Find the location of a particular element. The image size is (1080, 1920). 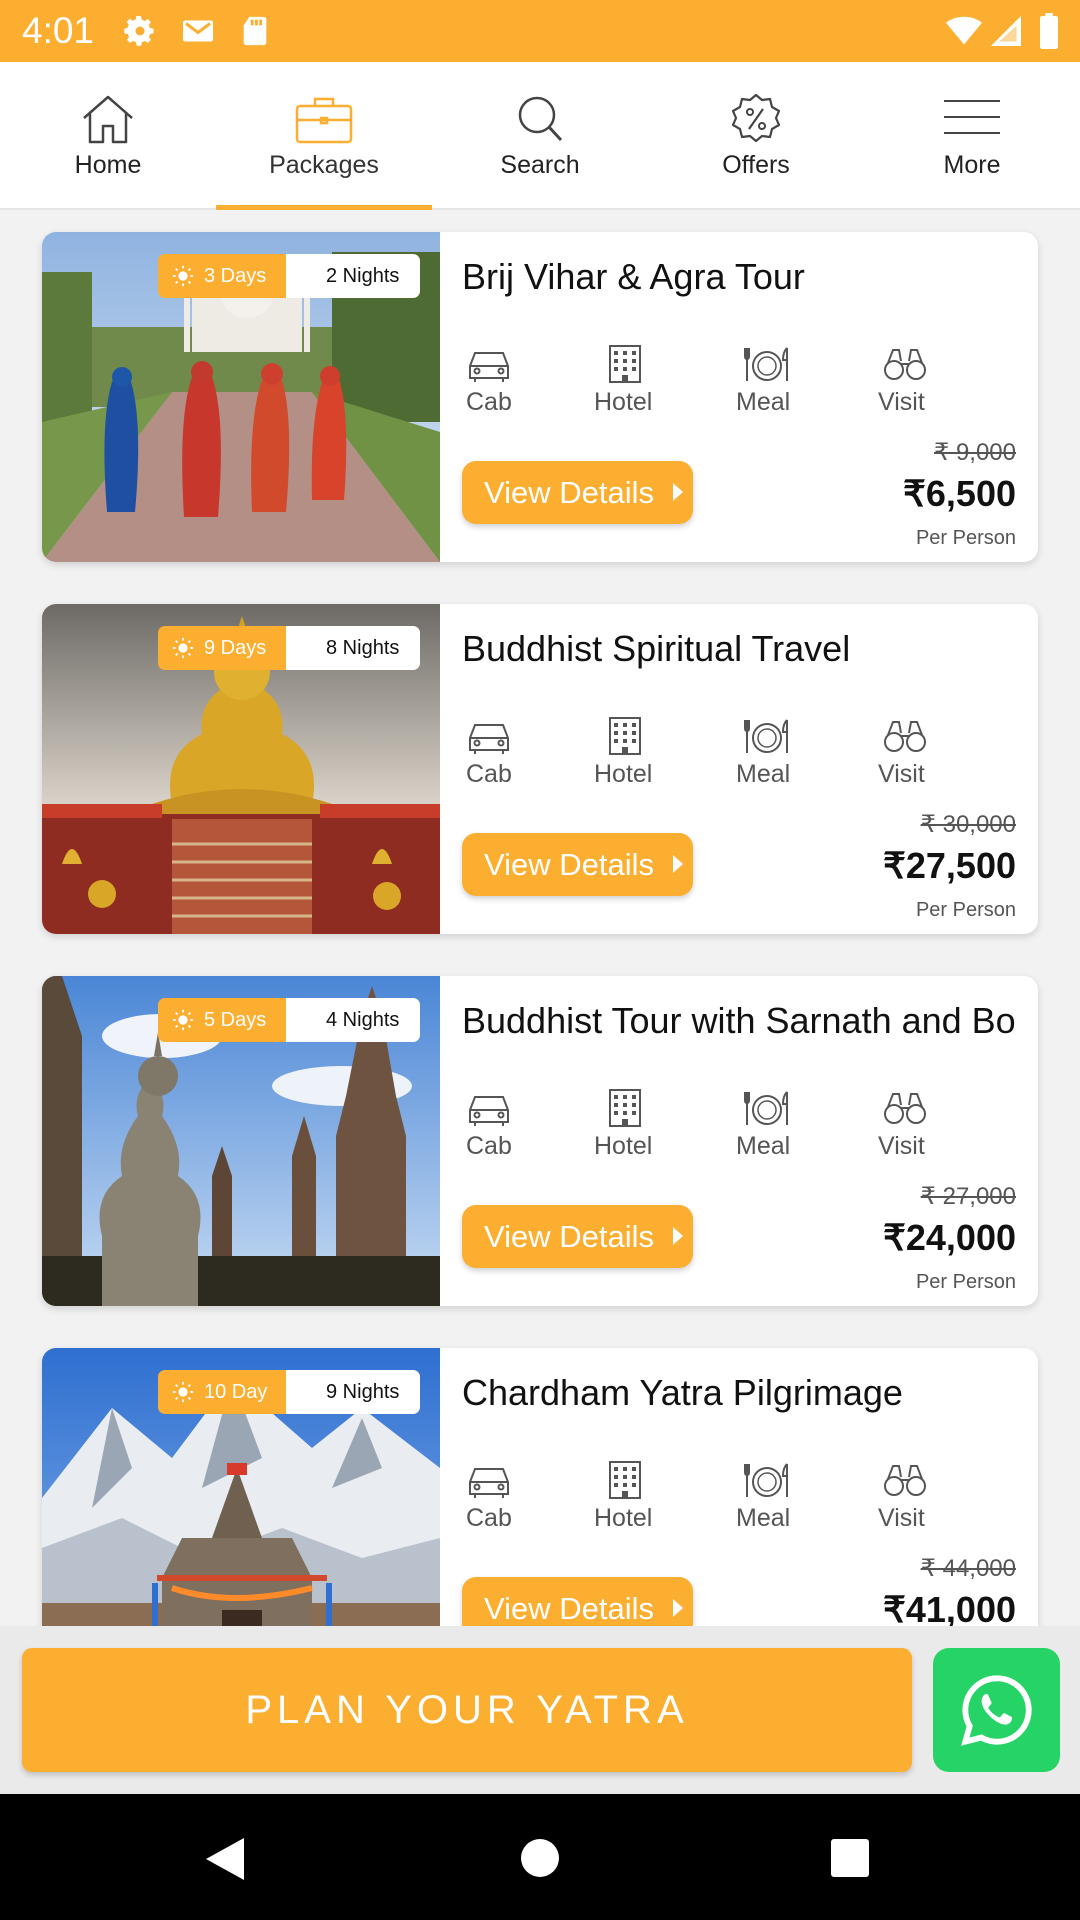

system-navigation-bar is located at coordinates (540, 1857).